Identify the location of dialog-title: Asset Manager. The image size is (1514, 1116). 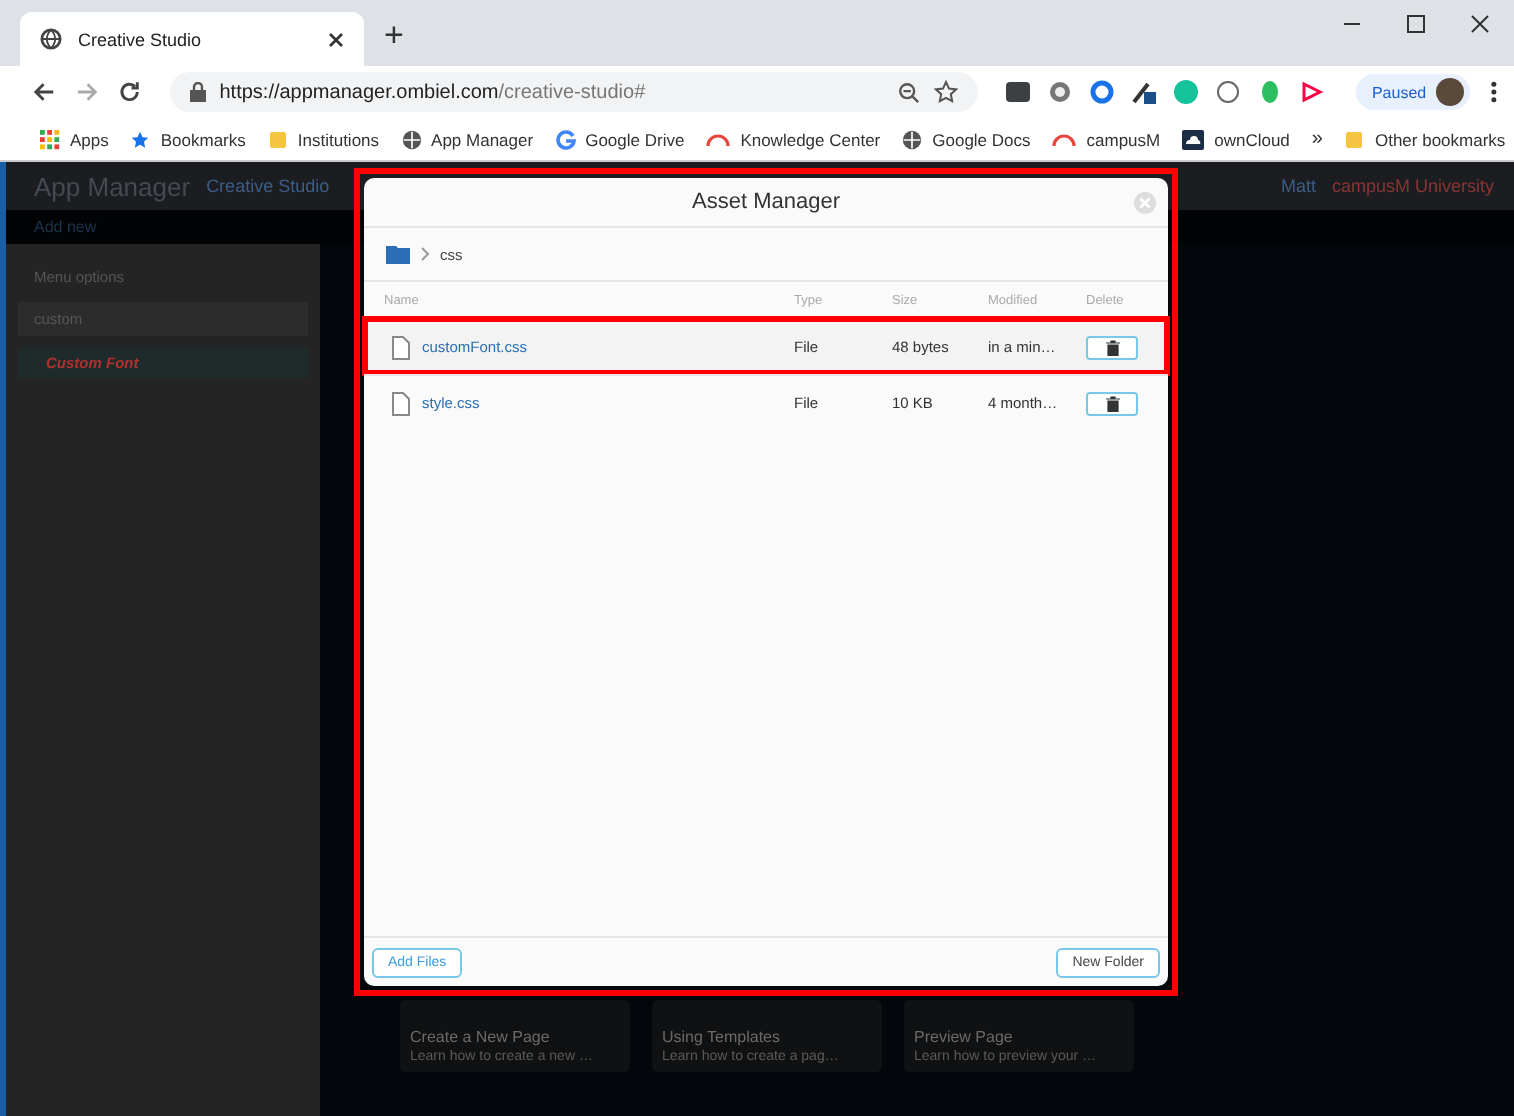
(766, 202).